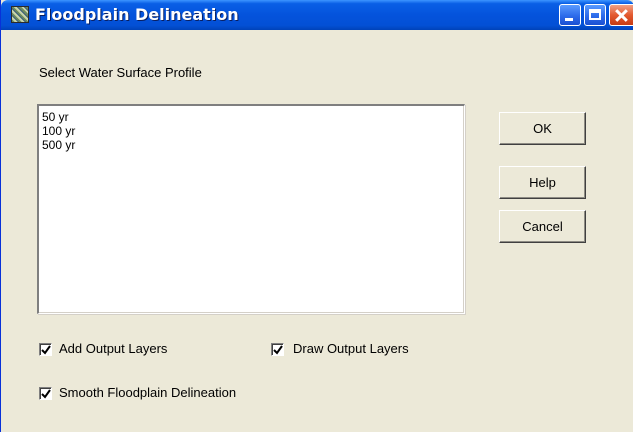  What do you see at coordinates (542, 182) in the screenshot?
I see `help-button: Help` at bounding box center [542, 182].